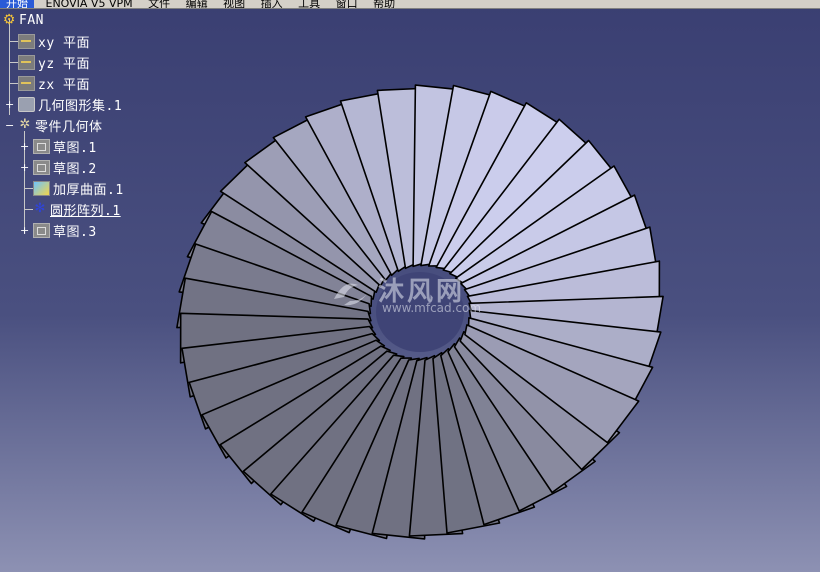 The image size is (820, 572). Describe the element at coordinates (9, 20) in the screenshot. I see `product-root-icon: ⚙` at that location.